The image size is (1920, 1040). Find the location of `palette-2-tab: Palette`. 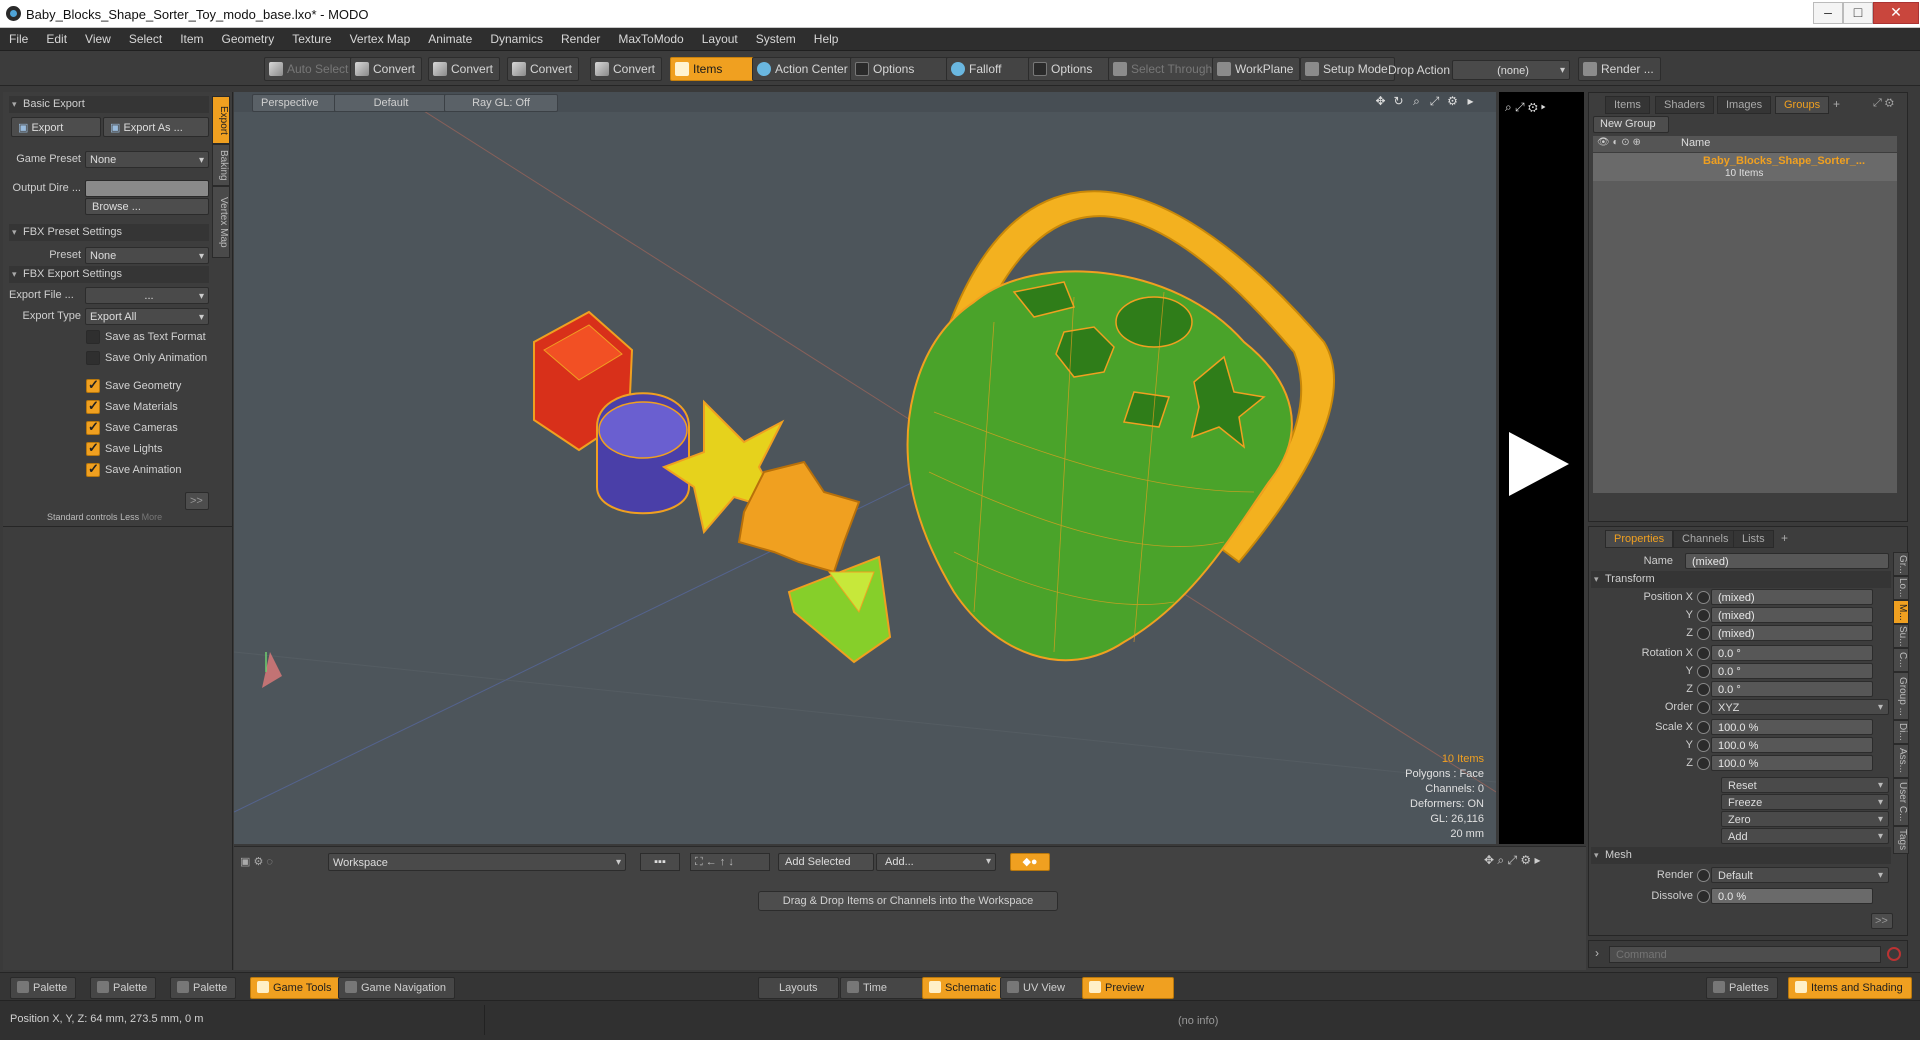

palette-2-tab: Palette is located at coordinates (123, 988).